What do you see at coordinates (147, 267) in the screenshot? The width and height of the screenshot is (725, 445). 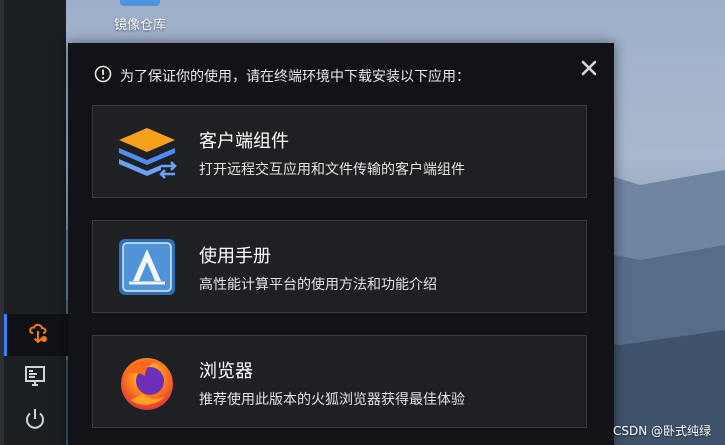 I see `manual-icon` at bounding box center [147, 267].